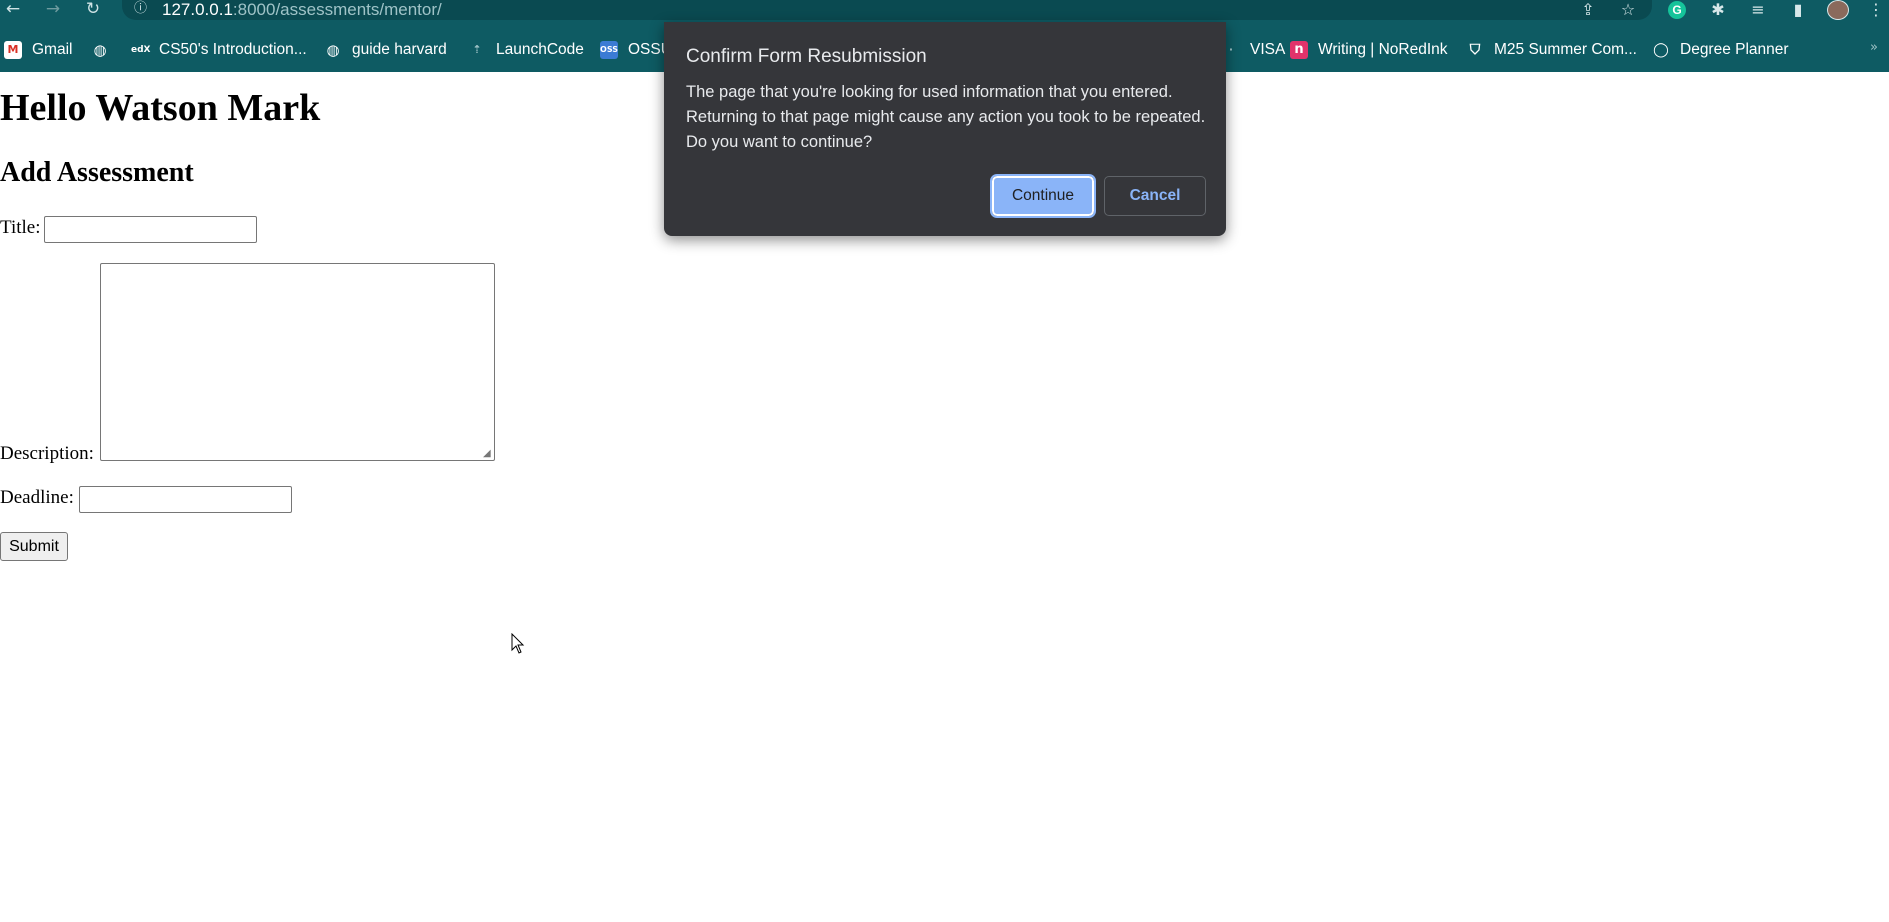  I want to click on cancel-button: Cancel, so click(1155, 196).